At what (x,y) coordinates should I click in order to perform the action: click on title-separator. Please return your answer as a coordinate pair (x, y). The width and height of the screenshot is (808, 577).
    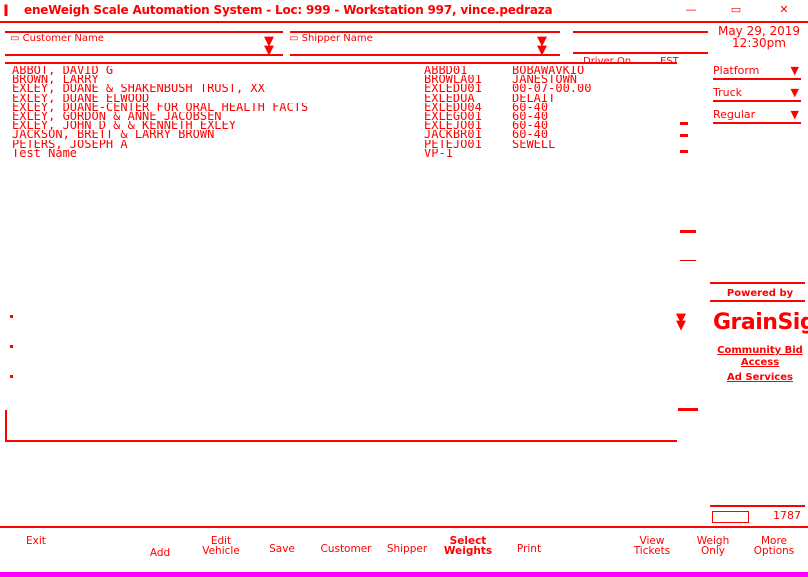
    Looking at the image, I should click on (404, 22).